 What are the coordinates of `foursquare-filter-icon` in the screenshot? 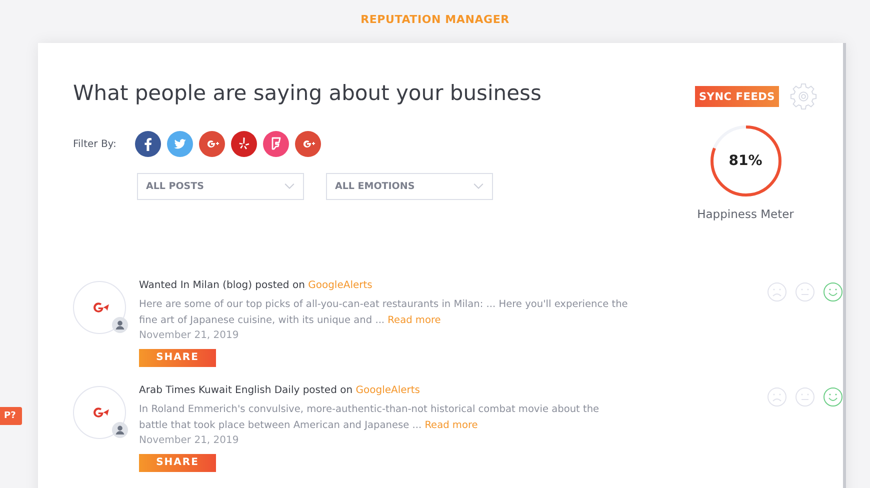 It's located at (276, 144).